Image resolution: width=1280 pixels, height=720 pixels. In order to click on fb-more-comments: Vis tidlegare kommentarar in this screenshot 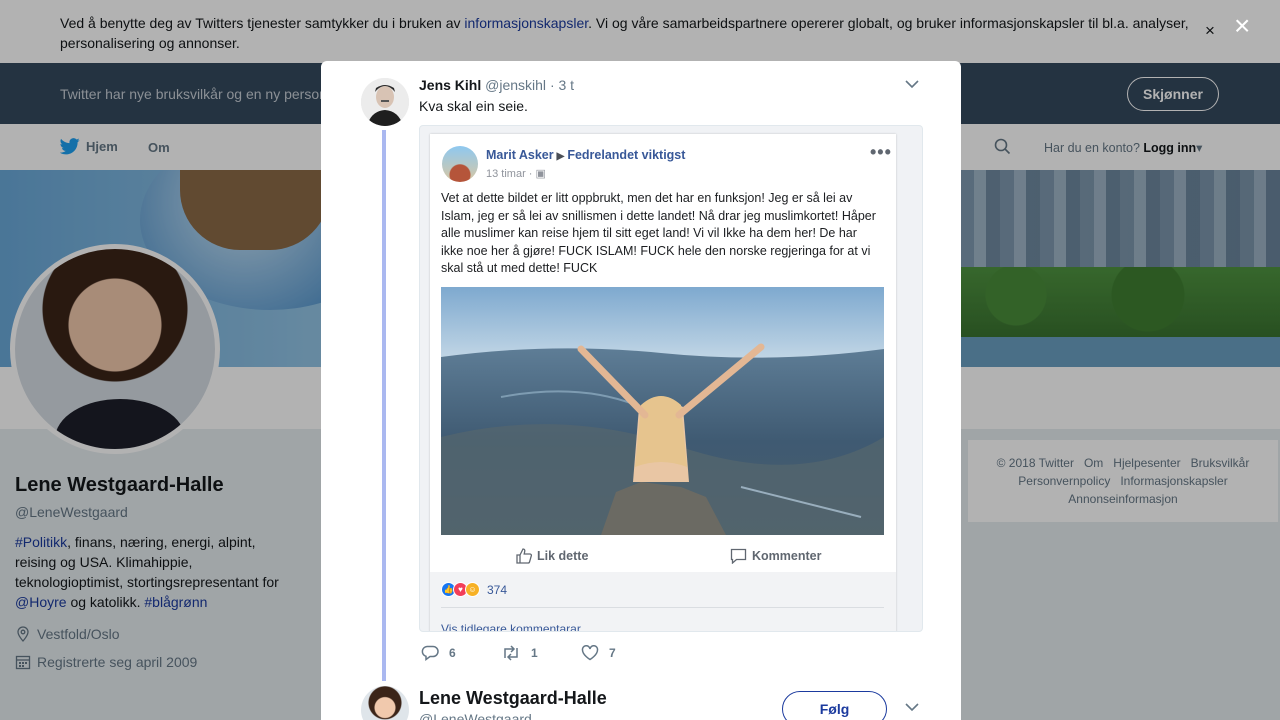, I will do `click(511, 627)`.